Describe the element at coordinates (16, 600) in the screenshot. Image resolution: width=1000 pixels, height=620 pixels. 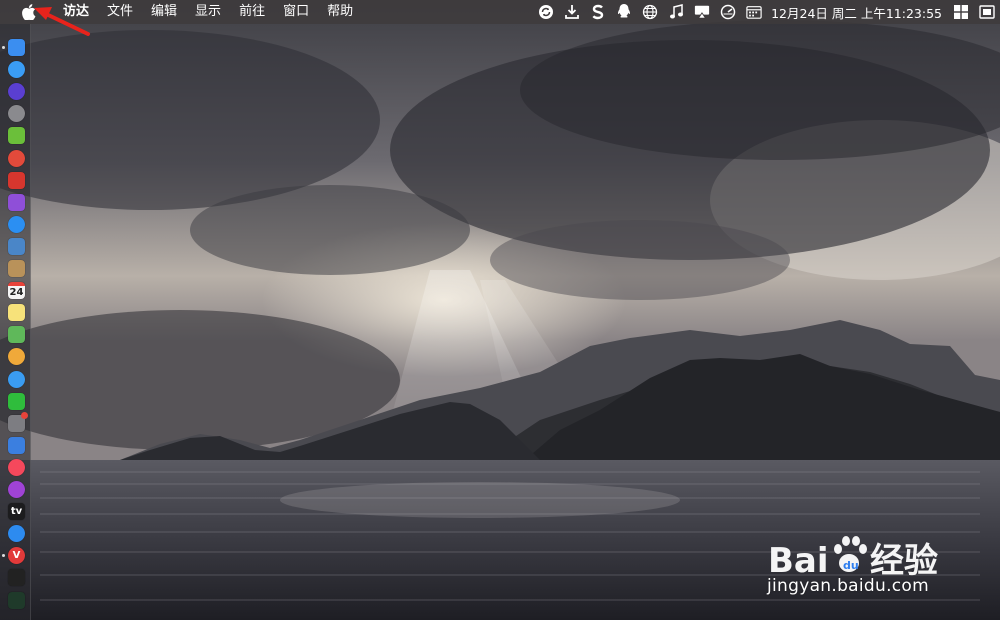
I see `dock-item-activity-monitor` at that location.